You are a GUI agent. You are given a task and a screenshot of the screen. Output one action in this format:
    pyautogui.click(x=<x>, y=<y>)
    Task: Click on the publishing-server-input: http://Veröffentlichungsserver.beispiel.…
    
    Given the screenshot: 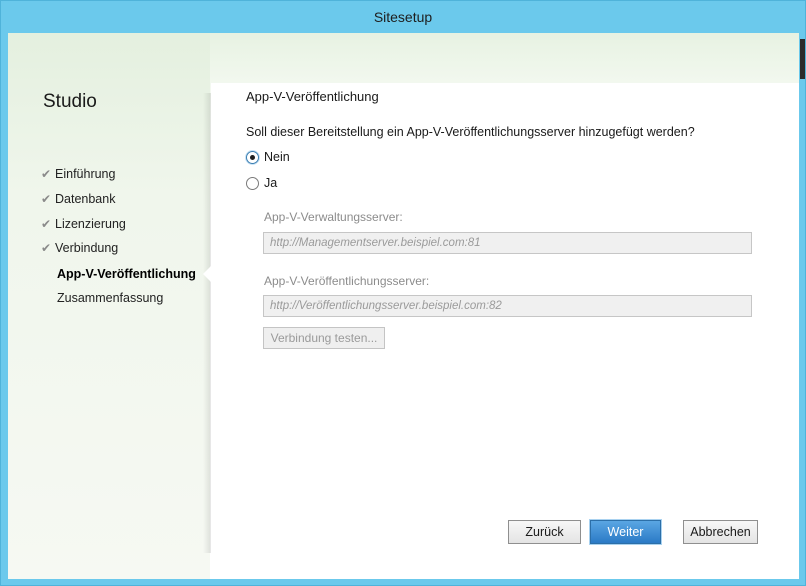 What is the action you would take?
    pyautogui.click(x=507, y=306)
    